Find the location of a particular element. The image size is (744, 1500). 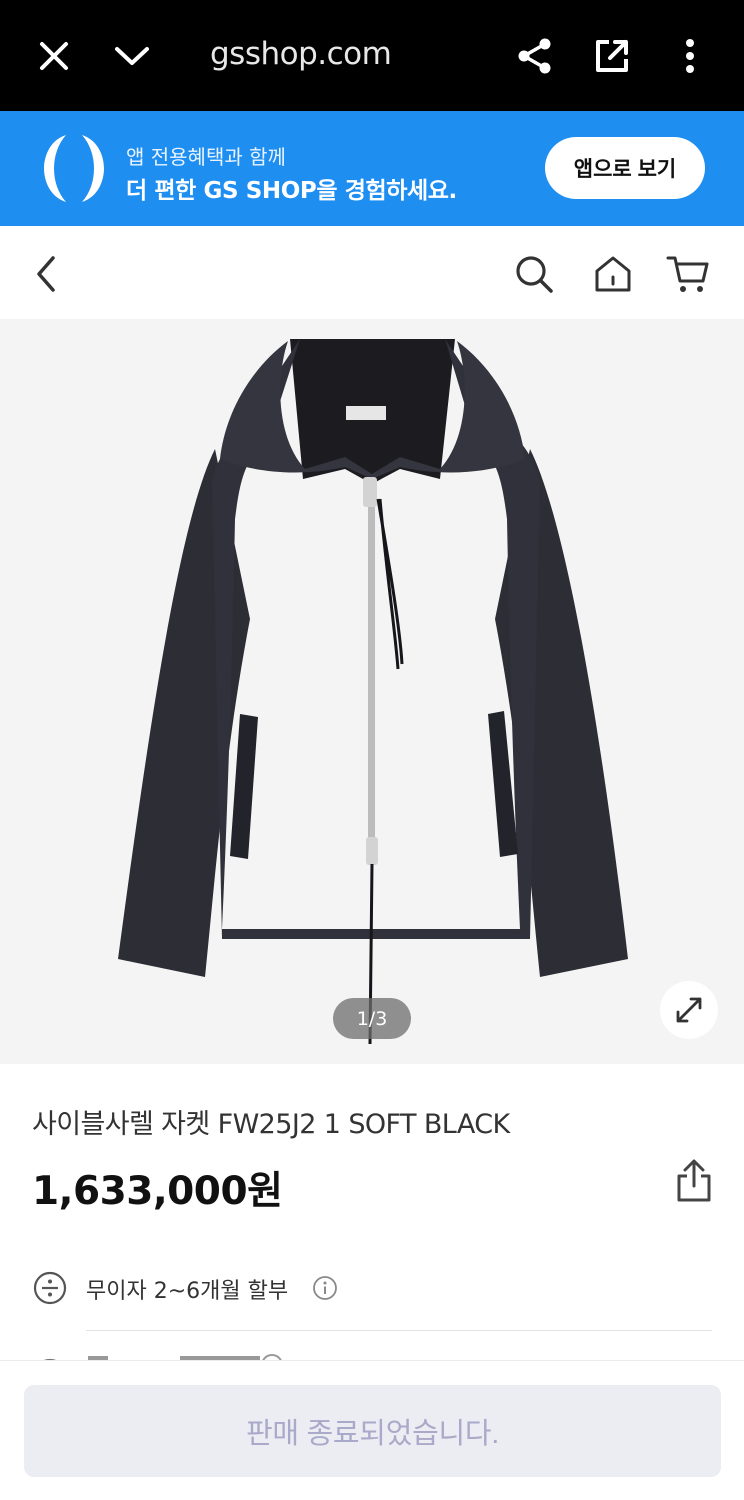

open-app-button: 앱으로 보기 is located at coordinates (625, 168).